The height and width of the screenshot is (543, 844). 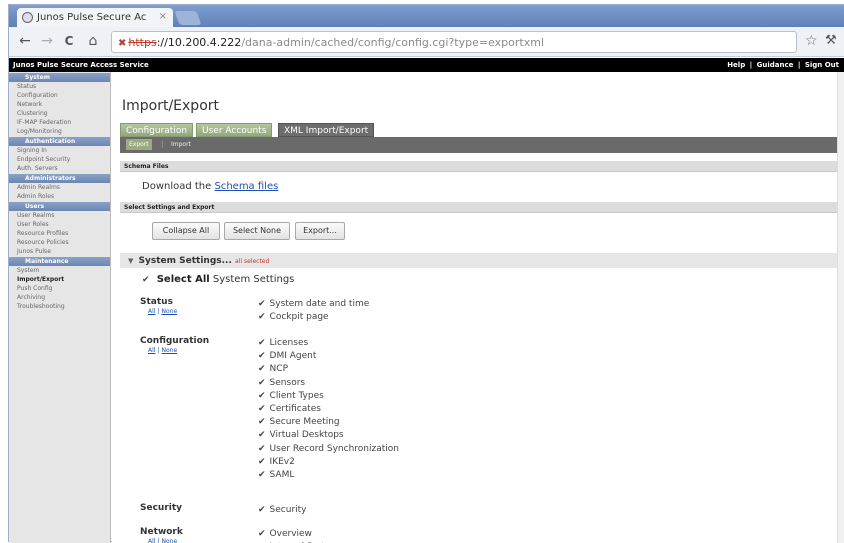 I want to click on select-all-row: ✔ Select All System Settings, so click(x=218, y=279).